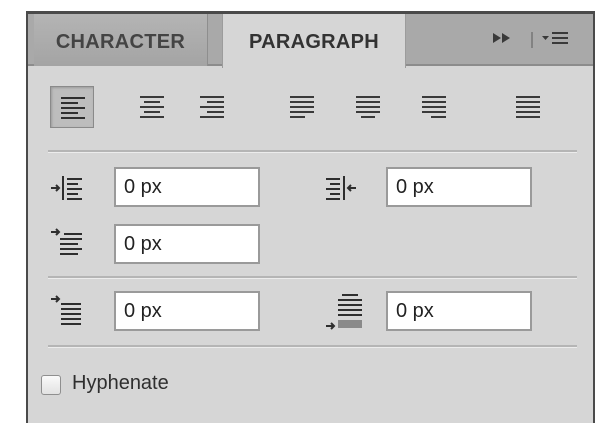  I want to click on justify-last-left-button, so click(302, 107).